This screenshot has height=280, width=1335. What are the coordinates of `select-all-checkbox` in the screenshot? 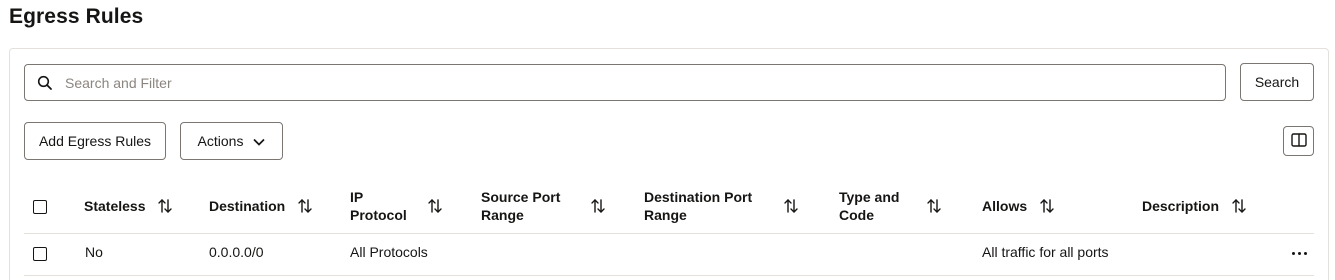 It's located at (40, 207).